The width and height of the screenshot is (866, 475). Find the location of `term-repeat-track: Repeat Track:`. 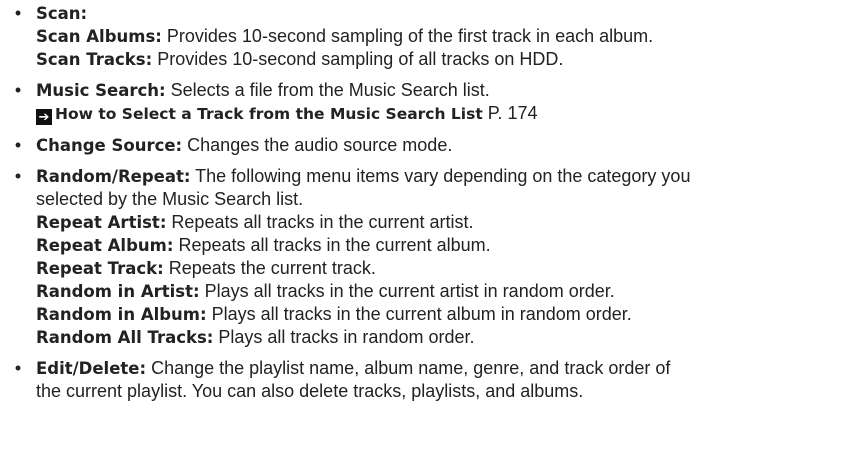

term-repeat-track: Repeat Track: is located at coordinates (100, 268).